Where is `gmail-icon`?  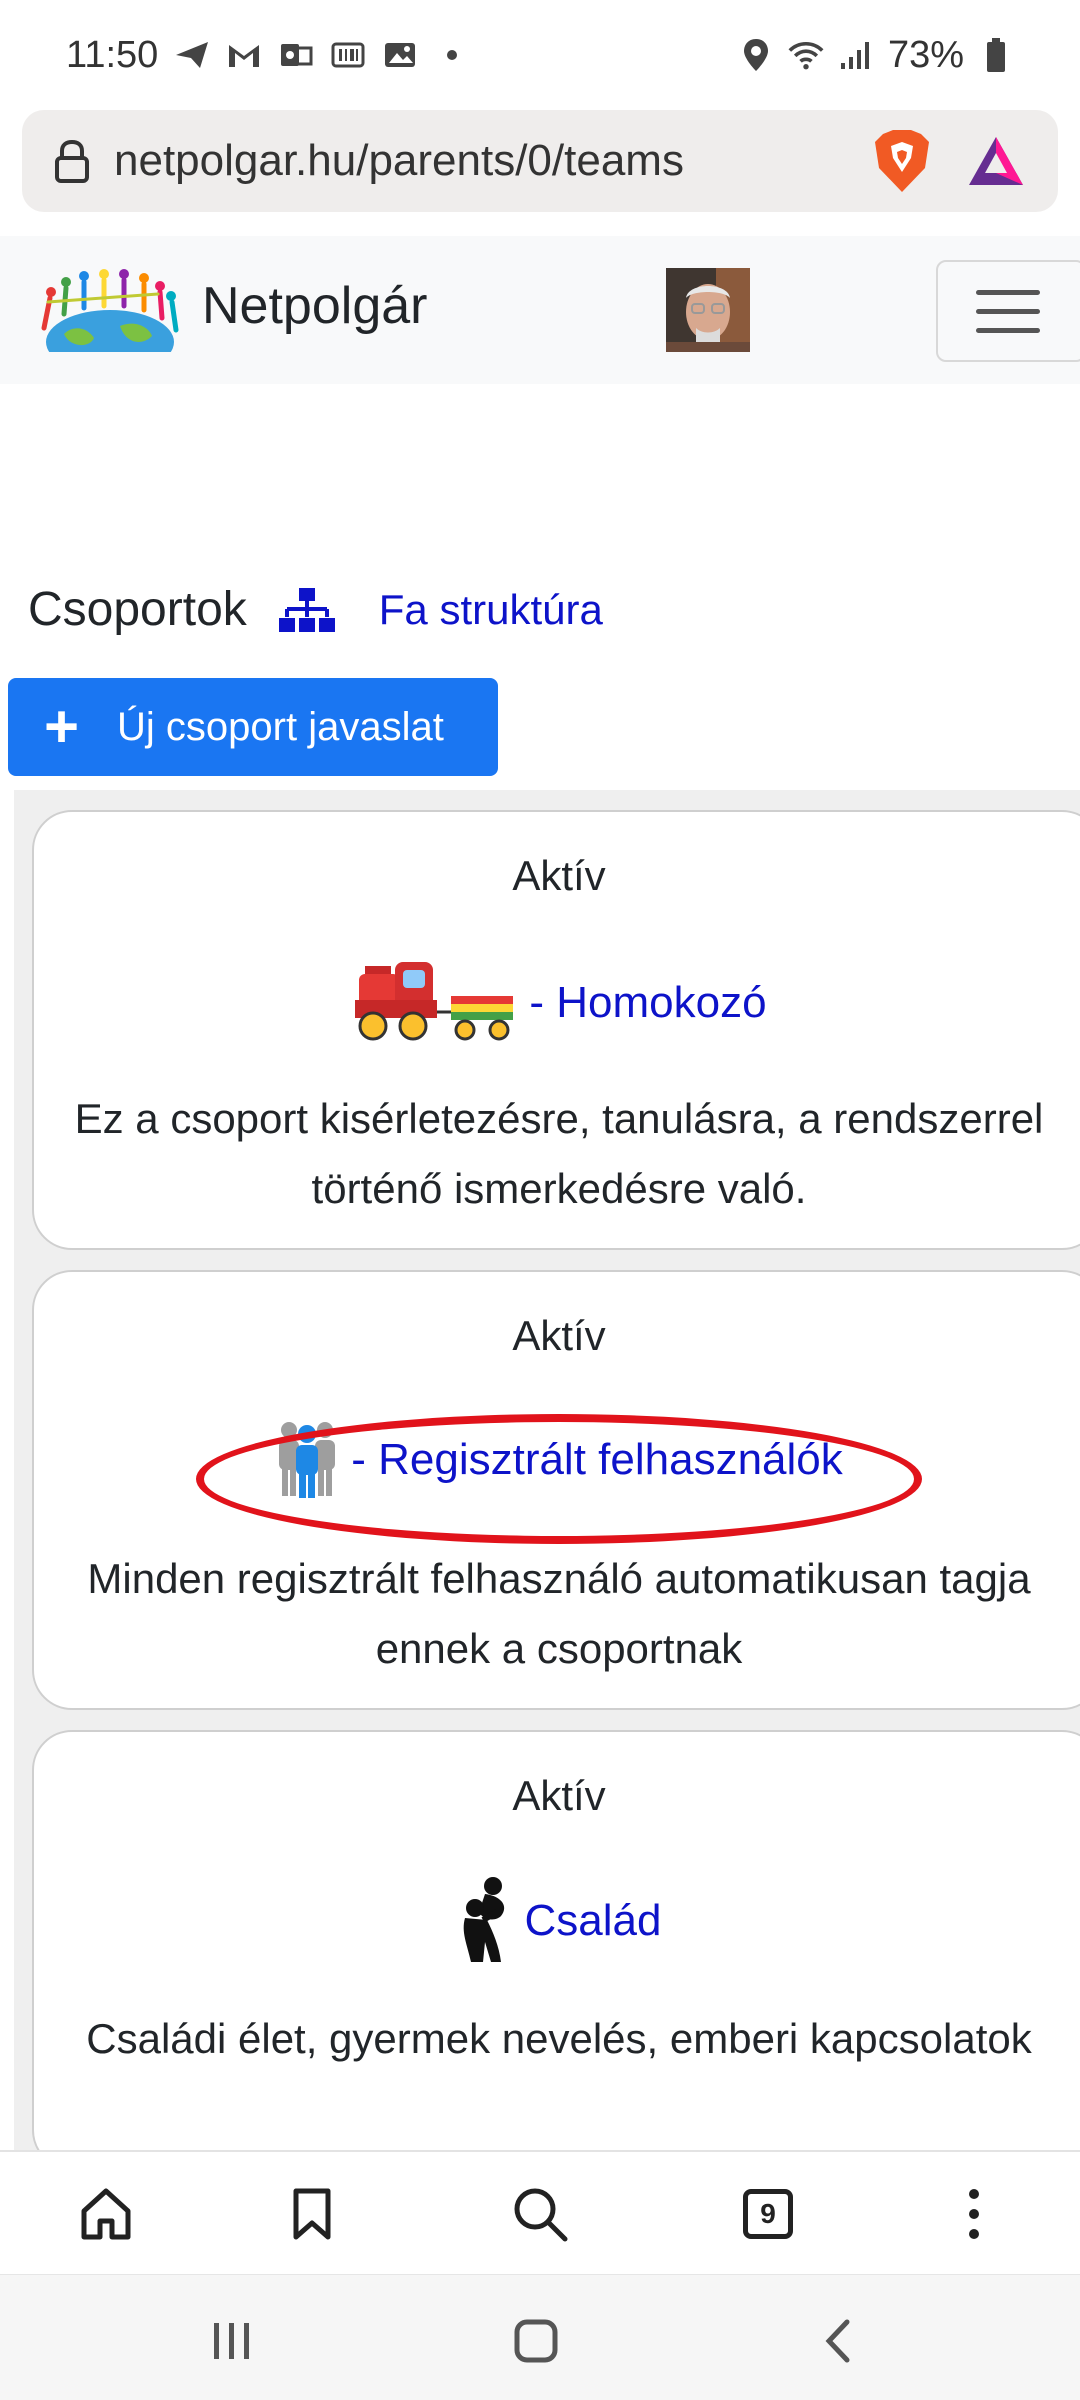
gmail-icon is located at coordinates (244, 55).